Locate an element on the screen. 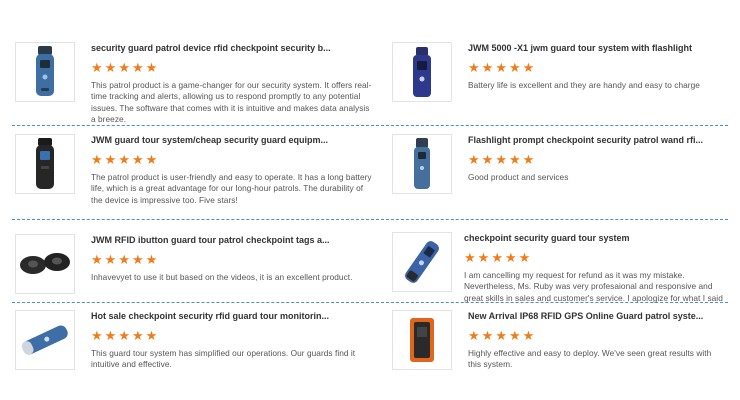  handheld-reader-blue-icon is located at coordinates (45, 71).